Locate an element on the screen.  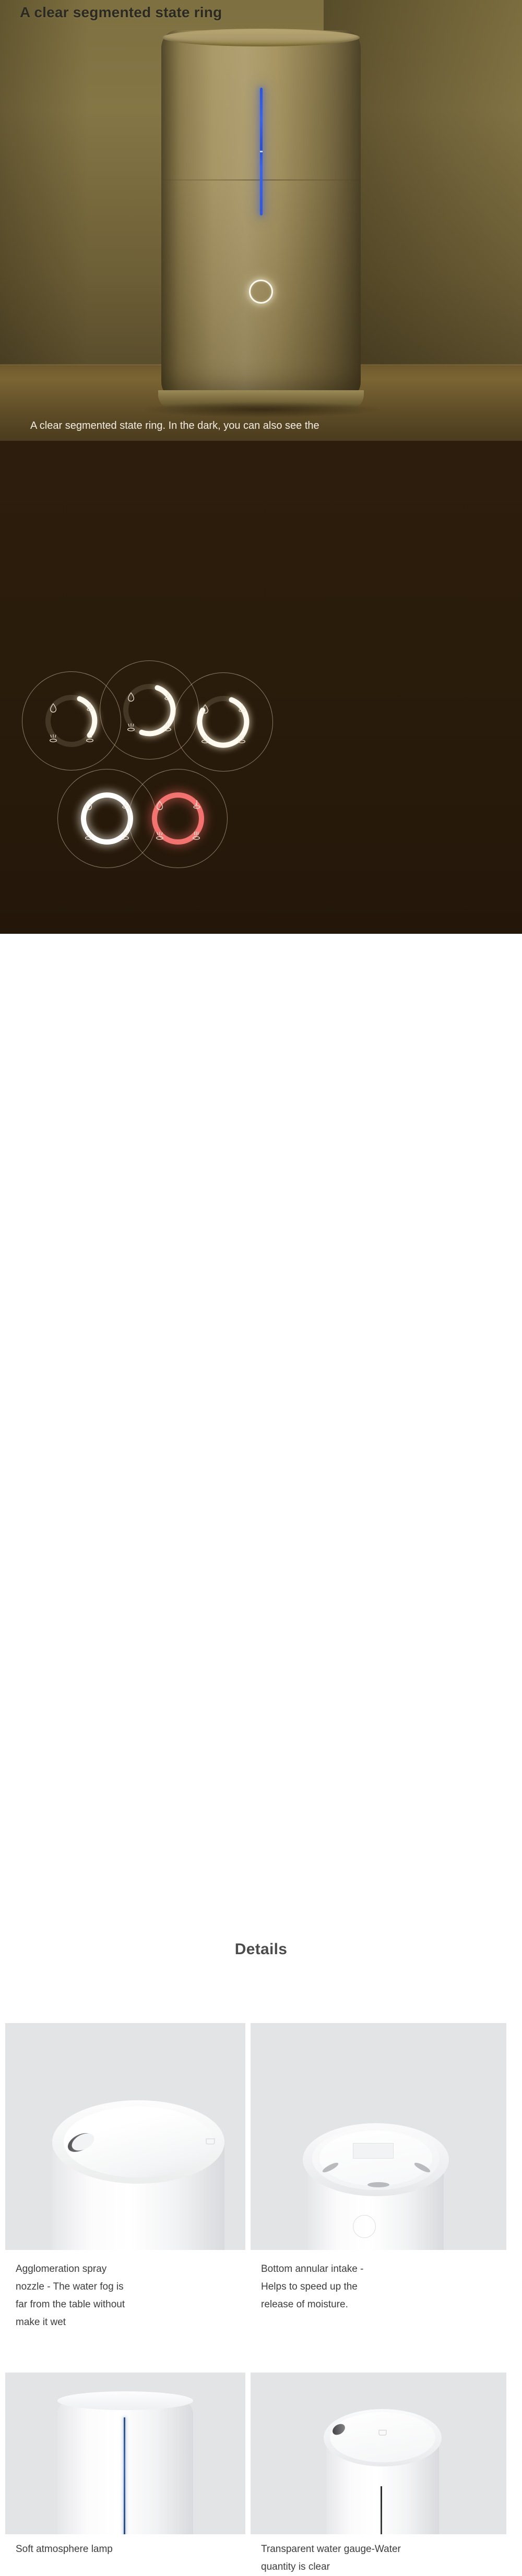
page-title: A clear segmented state ring is located at coordinates (121, 12).